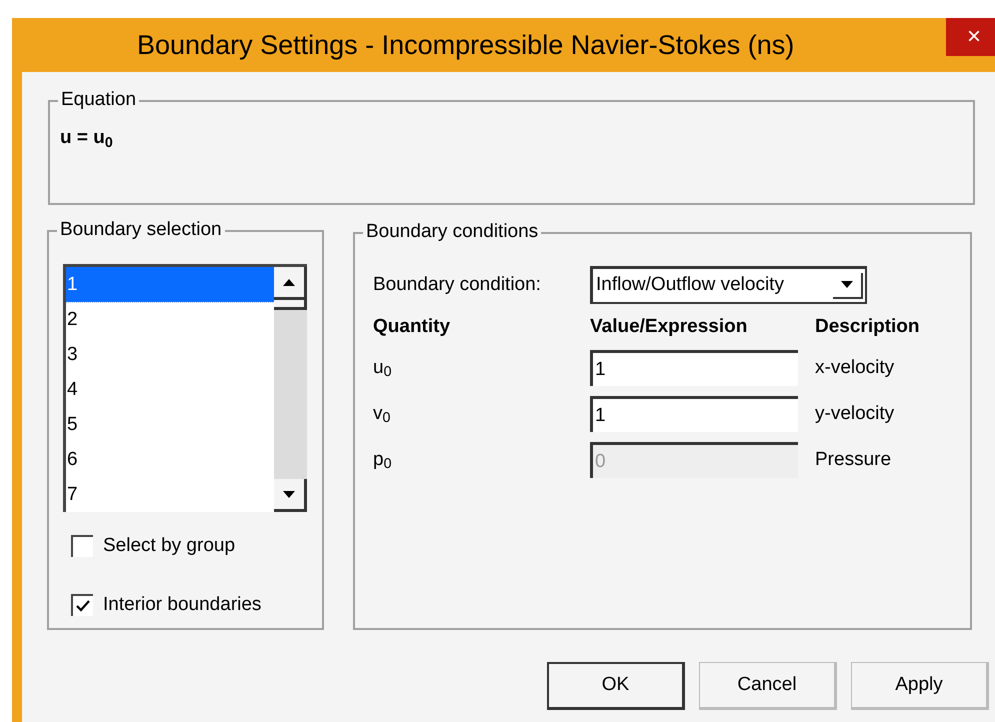 The height and width of the screenshot is (722, 995). Describe the element at coordinates (141, 230) in the screenshot. I see `group-label: Boundary selection` at that location.